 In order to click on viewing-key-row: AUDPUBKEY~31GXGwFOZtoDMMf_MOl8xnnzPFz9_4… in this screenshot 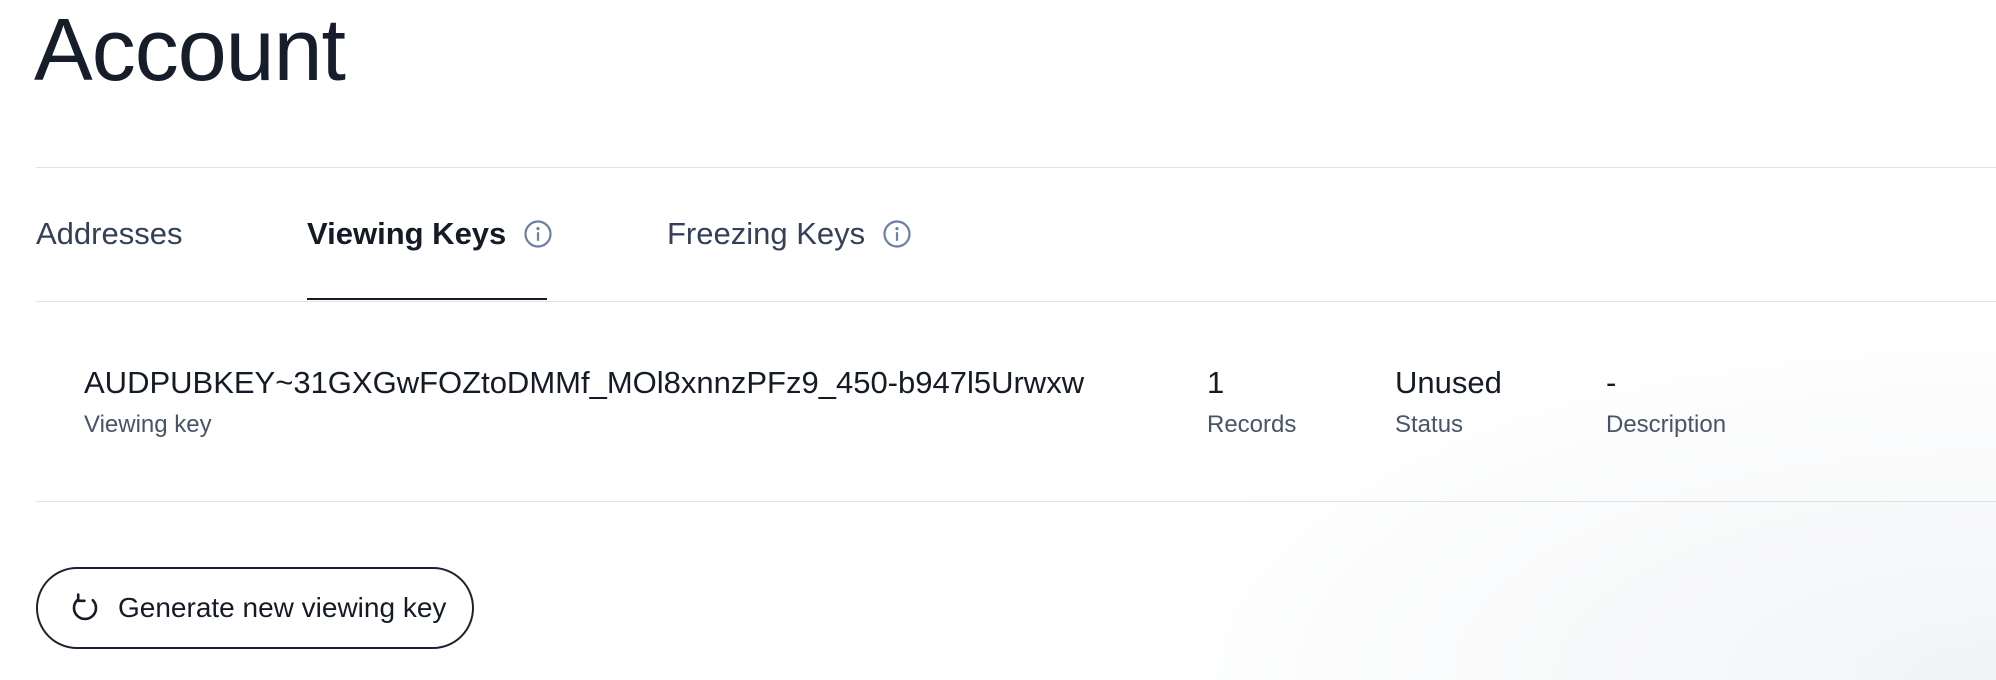, I will do `click(1040, 406)`.